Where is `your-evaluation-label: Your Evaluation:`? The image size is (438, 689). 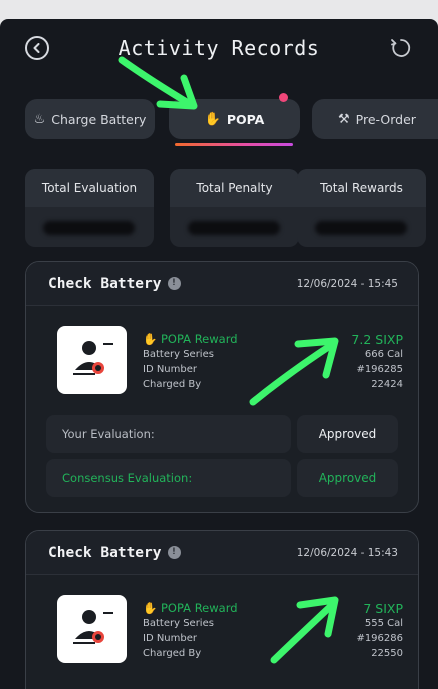 your-evaluation-label: Your Evaluation: is located at coordinates (168, 434).